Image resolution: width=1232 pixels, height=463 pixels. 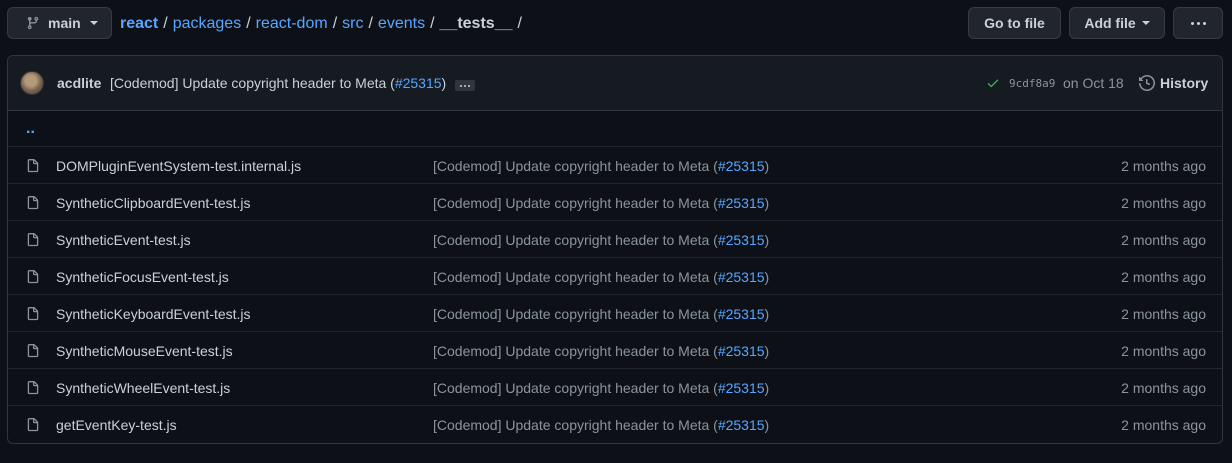 I want to click on breadcrumb-link-src: src, so click(x=352, y=24).